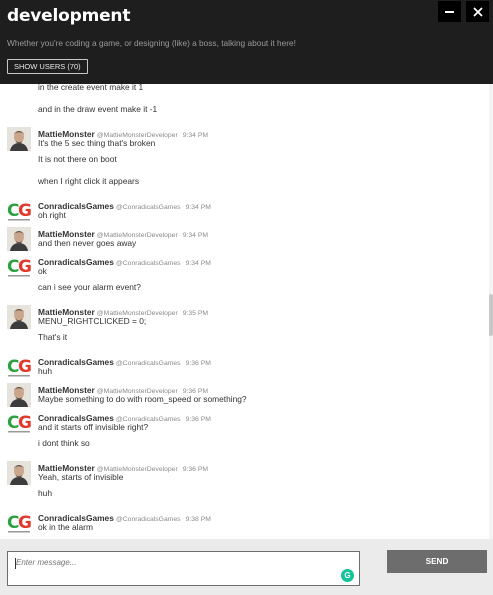 This screenshot has height=595, width=493. Describe the element at coordinates (183, 568) in the screenshot. I see `message-input-box: G` at that location.